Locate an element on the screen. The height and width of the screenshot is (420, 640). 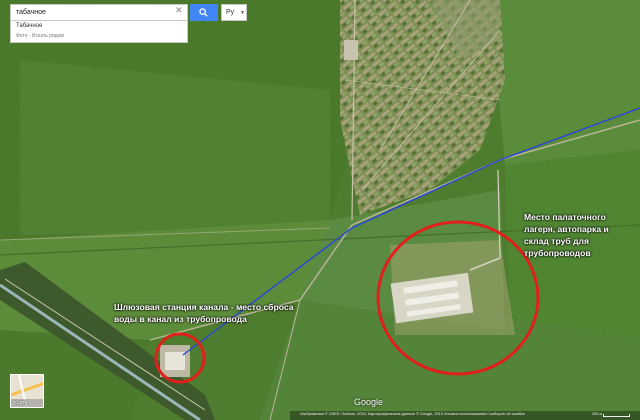
search-icon is located at coordinates (203, 12).